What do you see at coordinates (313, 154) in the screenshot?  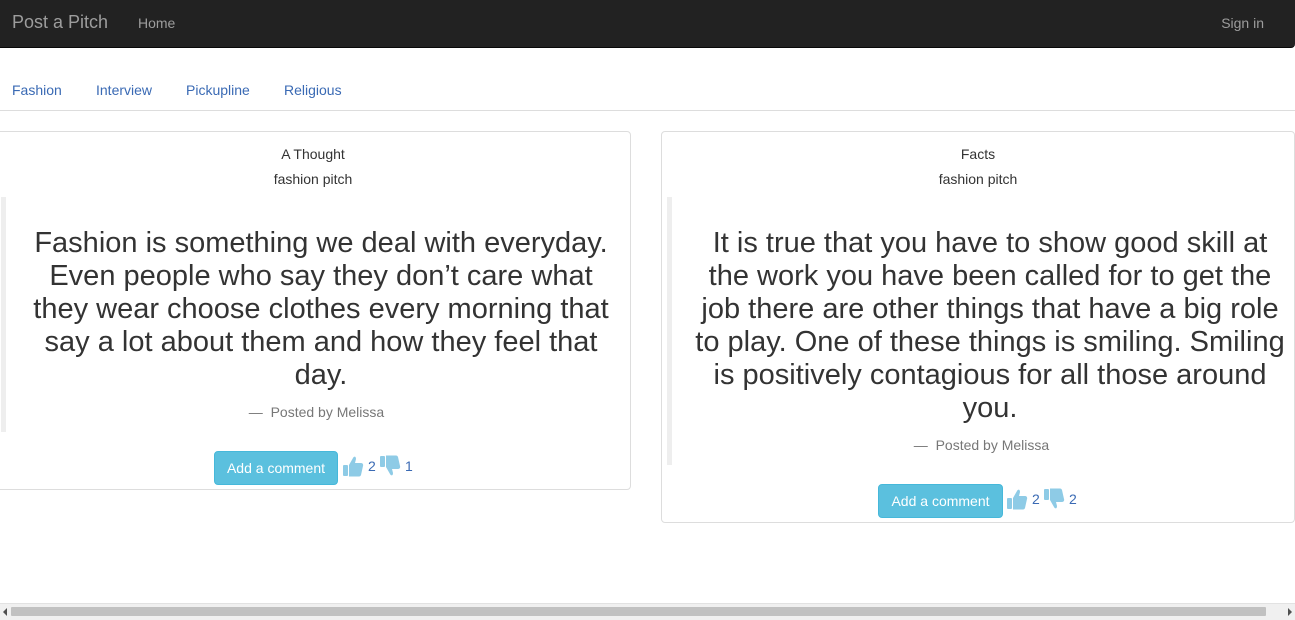 I see `pitch-title: A Thought` at bounding box center [313, 154].